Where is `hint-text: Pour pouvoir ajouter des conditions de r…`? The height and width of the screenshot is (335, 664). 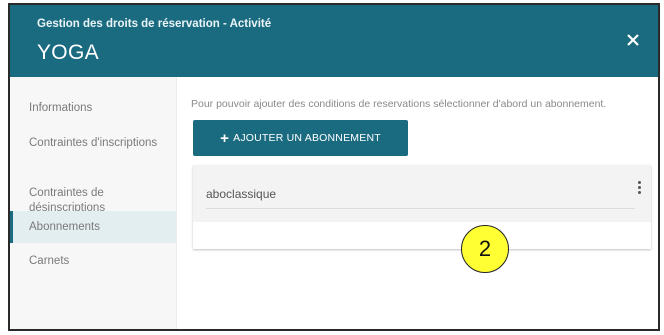
hint-text: Pour pouvoir ajouter des conditions de r… is located at coordinates (399, 104).